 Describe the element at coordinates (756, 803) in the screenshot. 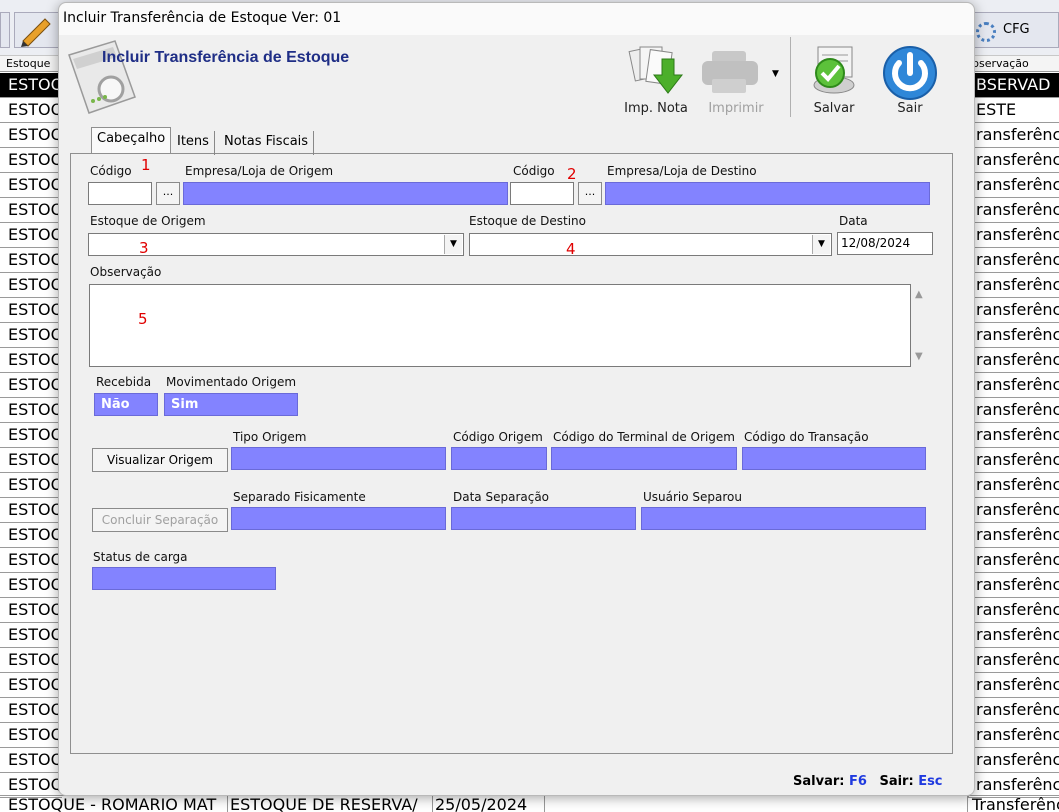

I see `grid-cell` at that location.